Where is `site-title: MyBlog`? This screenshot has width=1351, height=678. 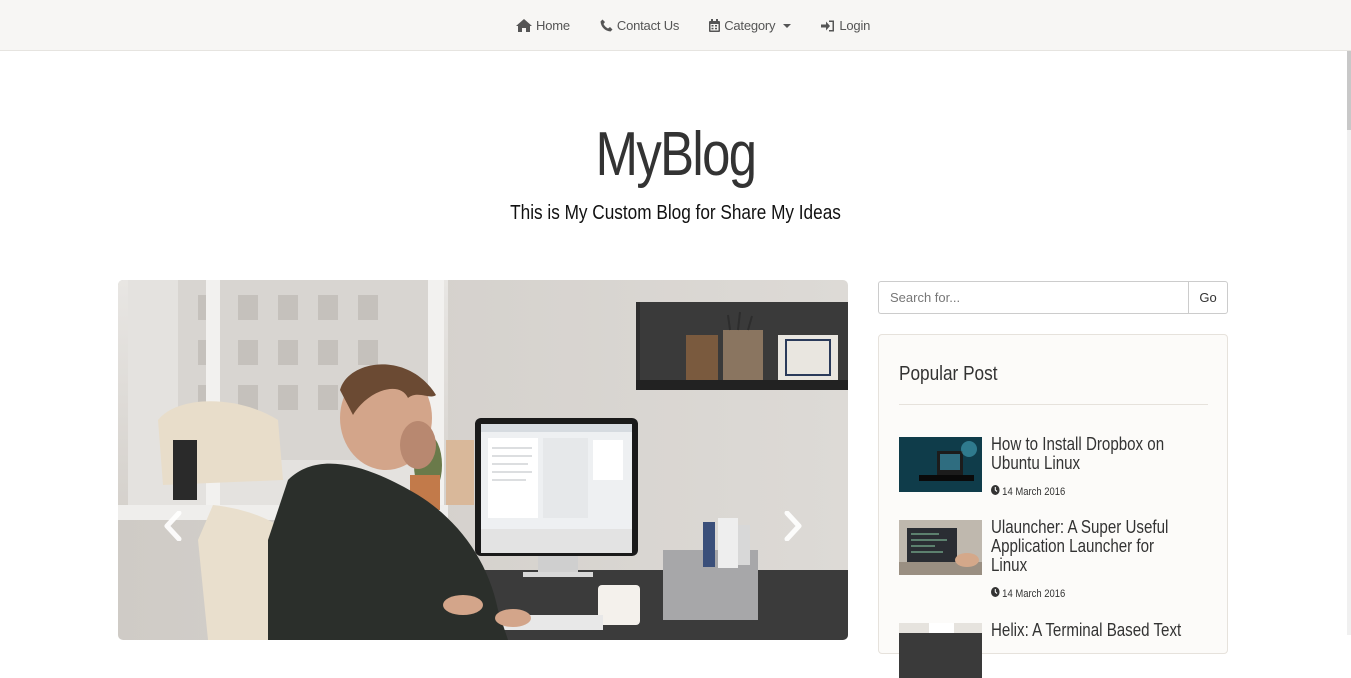
site-title: MyBlog is located at coordinates (676, 154).